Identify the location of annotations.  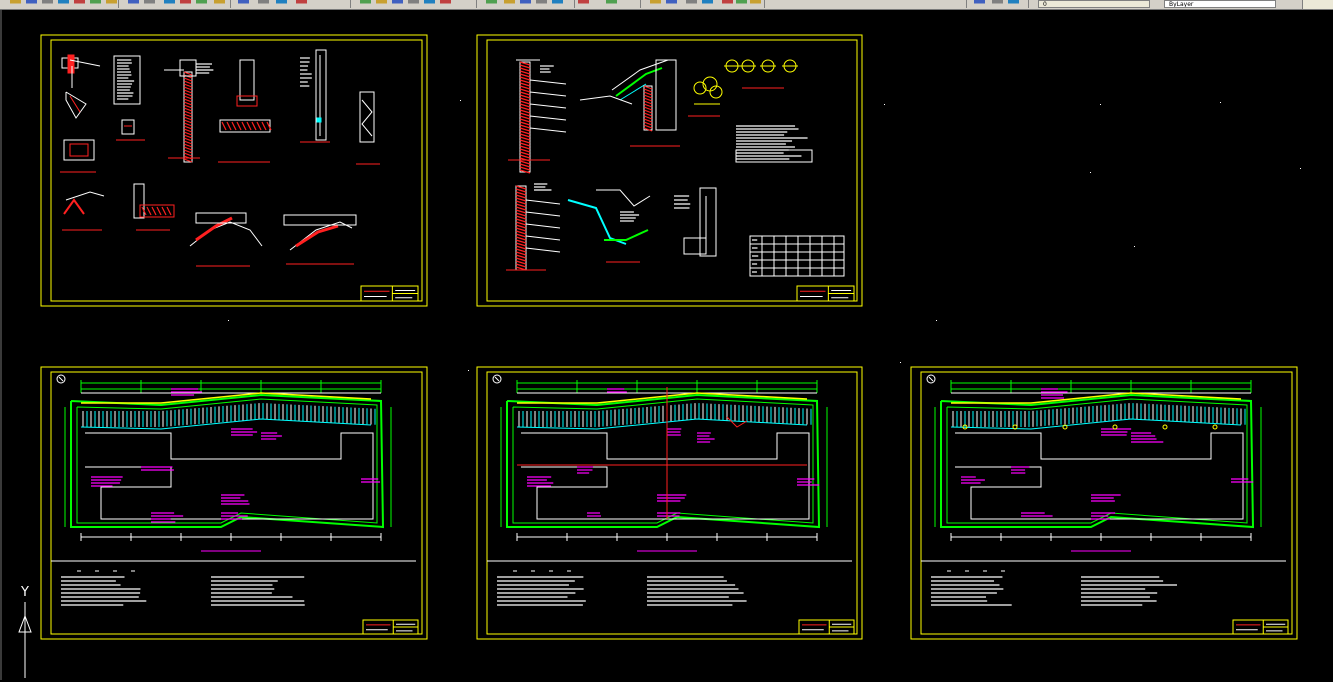
(236, 455).